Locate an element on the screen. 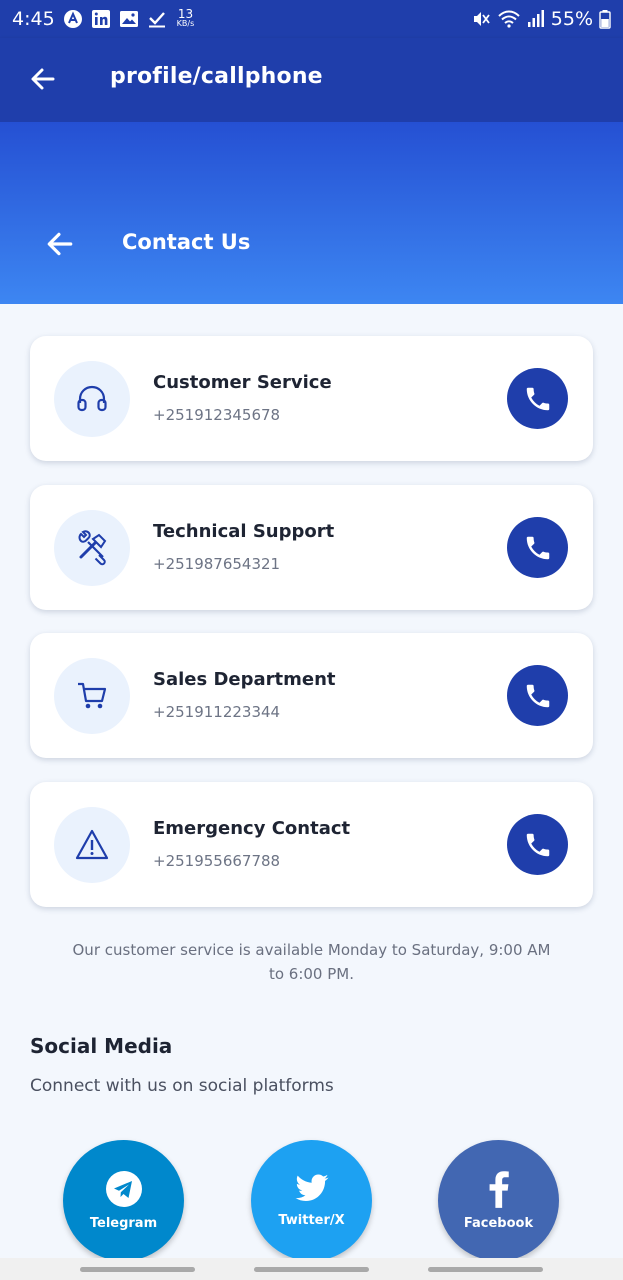 This screenshot has height=1280, width=623. contact-phone: +251987654321 is located at coordinates (217, 564).